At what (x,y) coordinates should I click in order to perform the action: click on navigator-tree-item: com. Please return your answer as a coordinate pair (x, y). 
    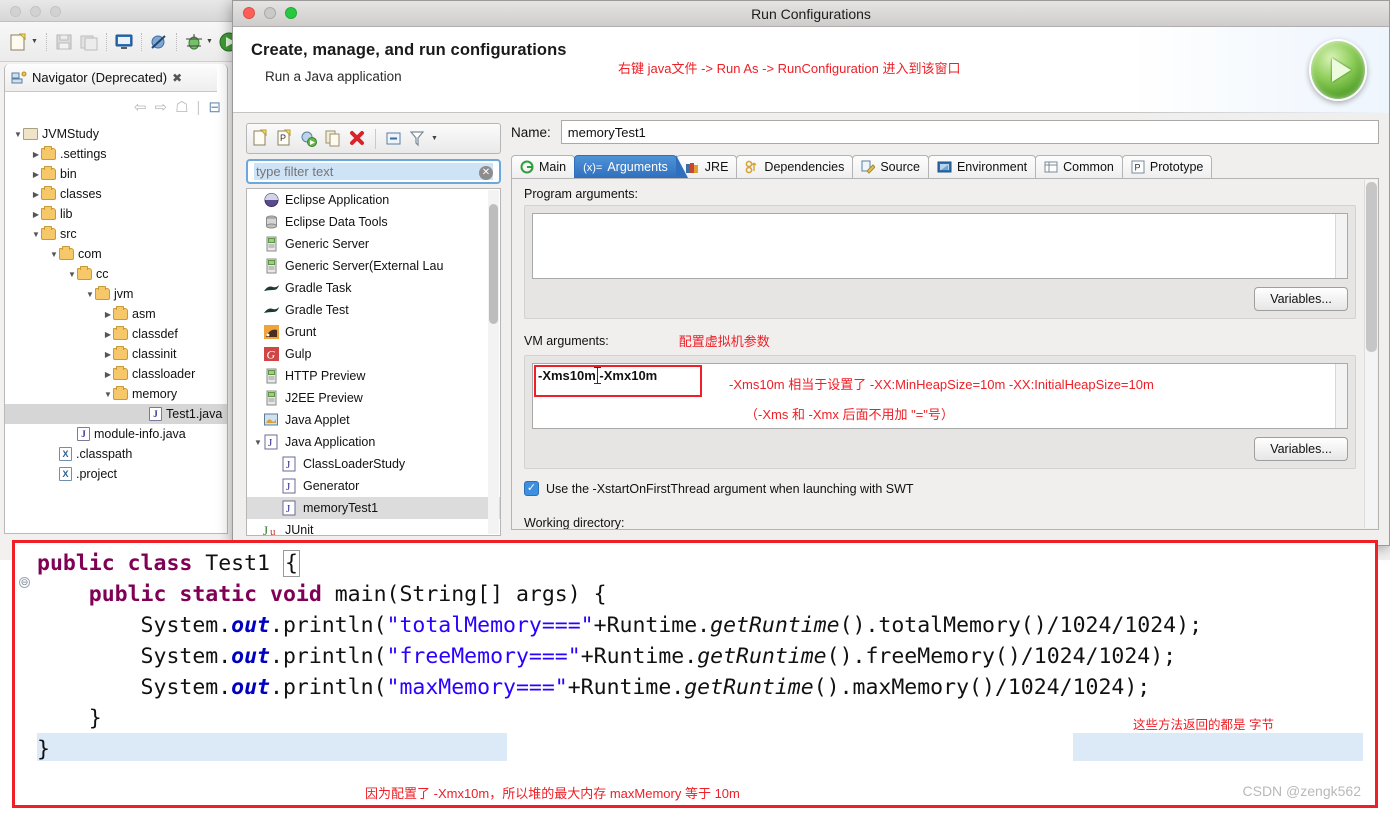
    Looking at the image, I should click on (116, 254).